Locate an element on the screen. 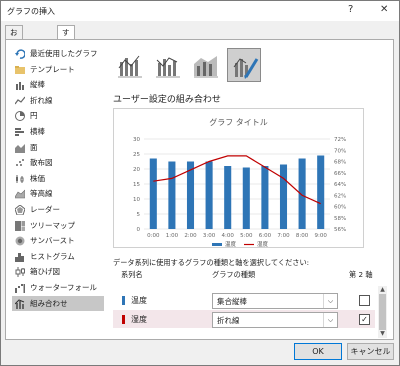  sunburst-chart-icon is located at coordinates (20, 241).